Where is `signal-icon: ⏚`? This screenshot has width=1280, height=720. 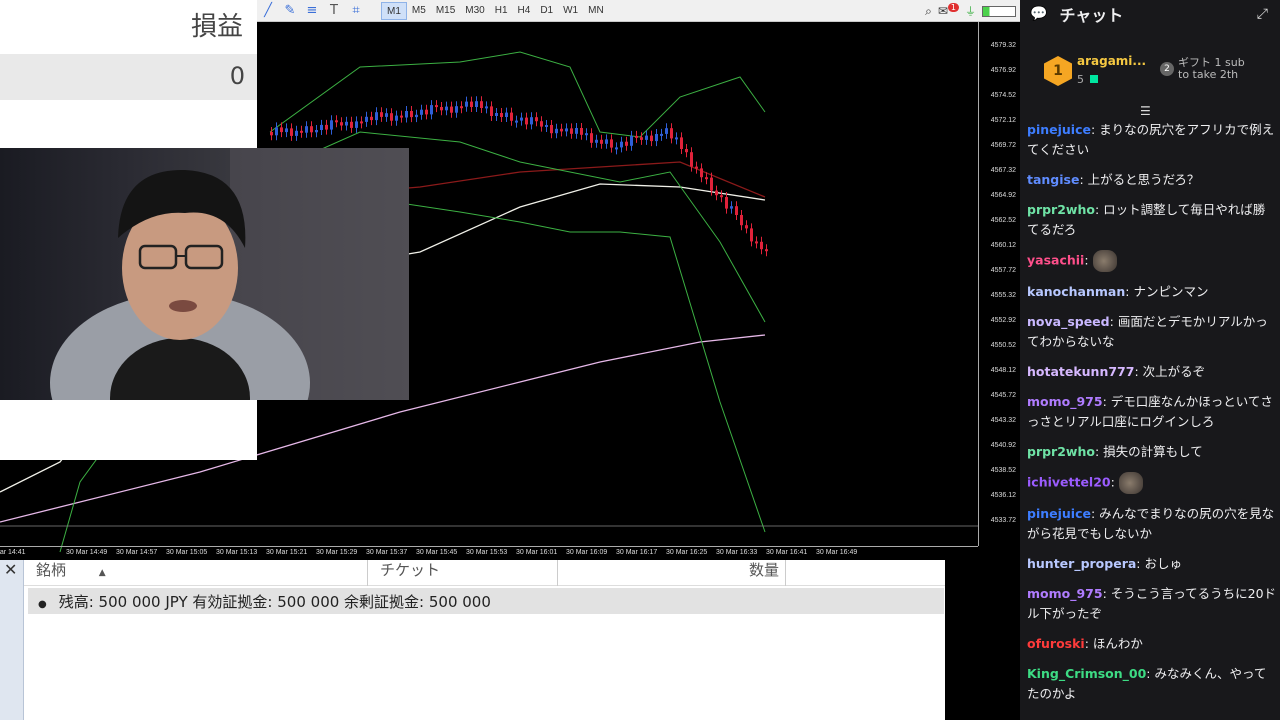
signal-icon: ⏚ is located at coordinates (970, 11).